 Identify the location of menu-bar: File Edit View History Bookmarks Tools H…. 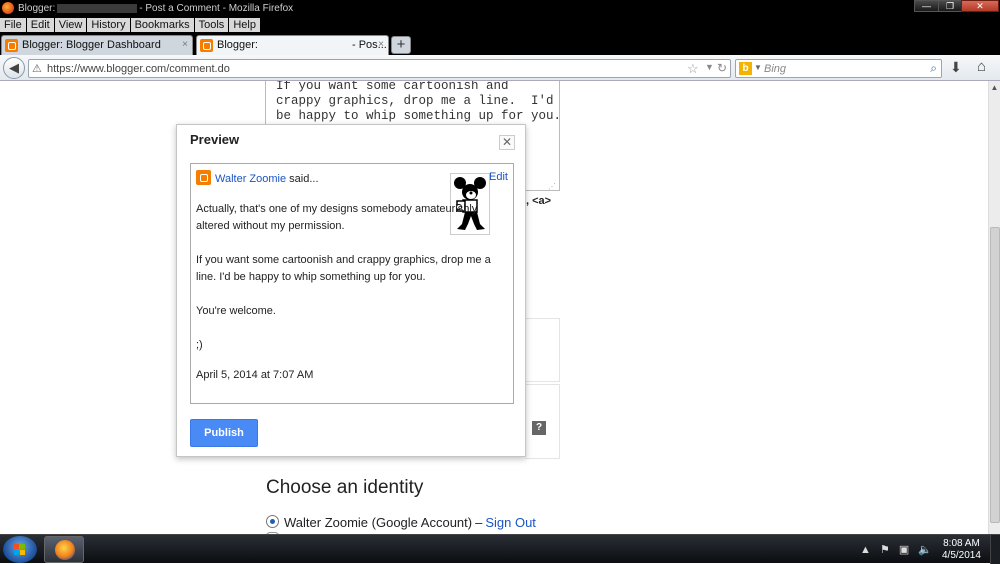
(500, 25).